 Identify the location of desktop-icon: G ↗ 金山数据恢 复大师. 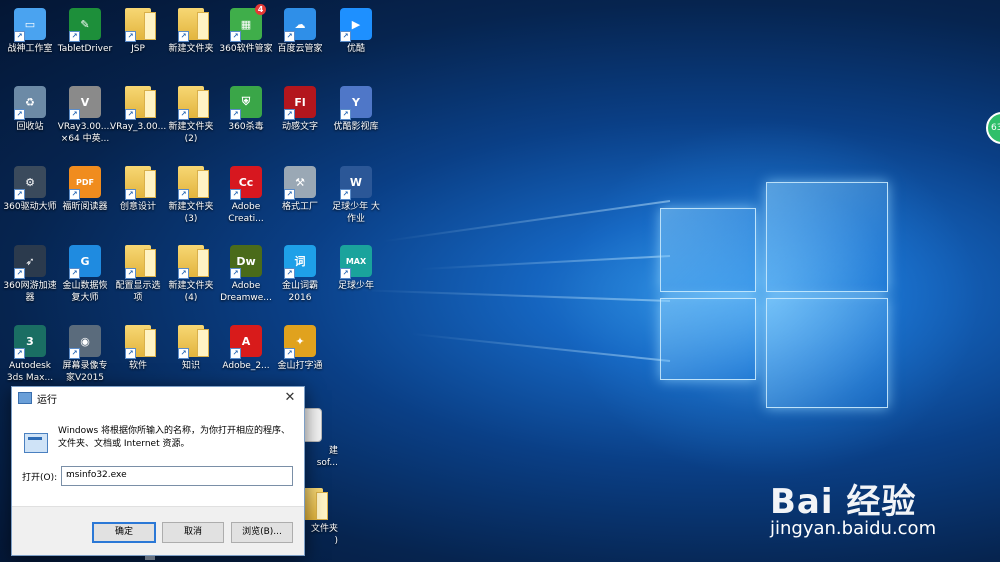
(85, 274).